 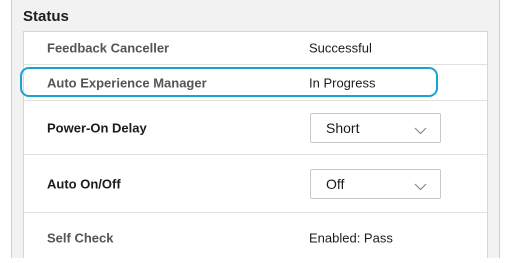 I want to click on row-label: Self Check, so click(x=80, y=238).